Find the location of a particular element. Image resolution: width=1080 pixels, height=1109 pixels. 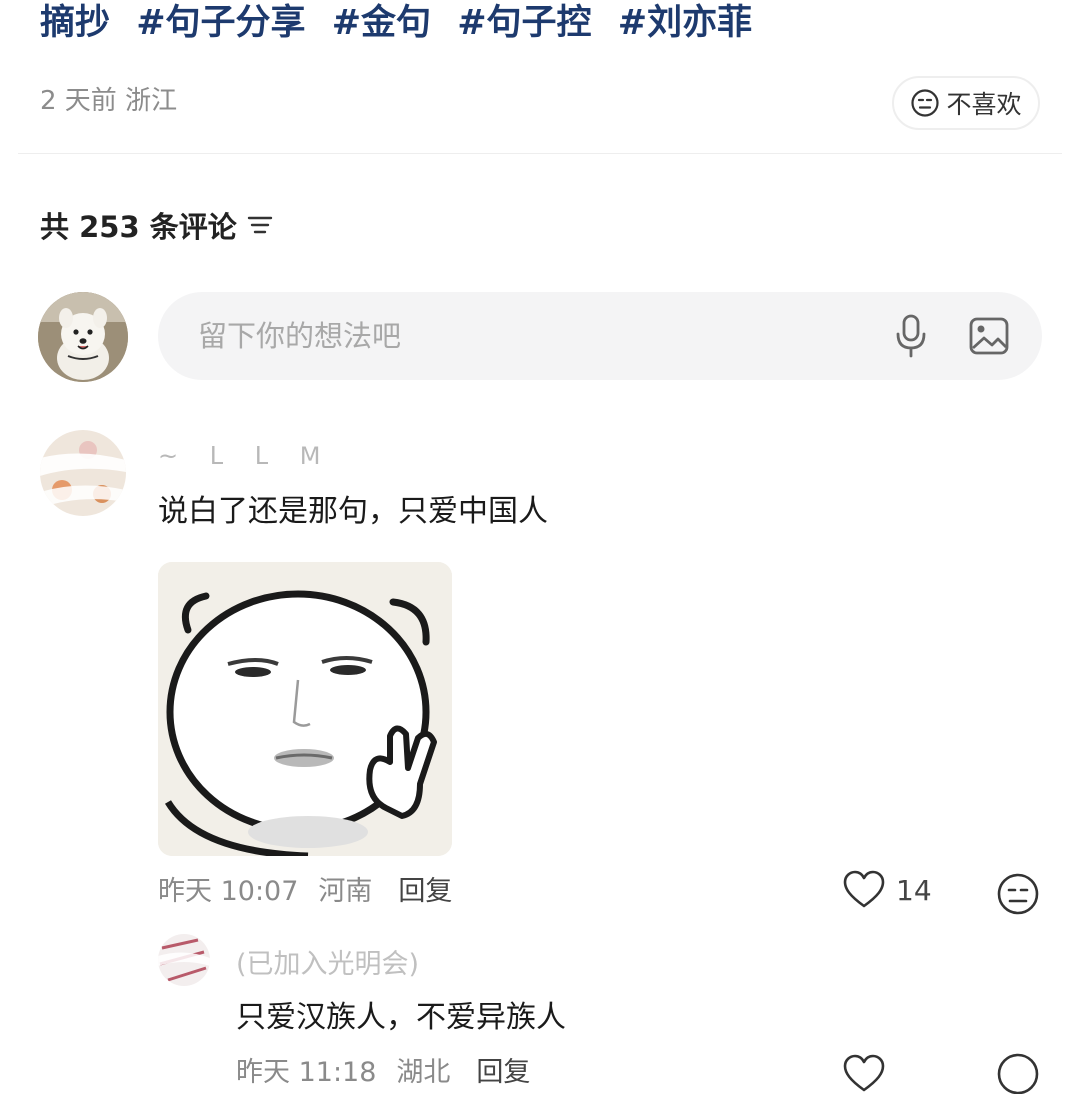

reply-username: (已加入光明会) is located at coordinates (327, 961).